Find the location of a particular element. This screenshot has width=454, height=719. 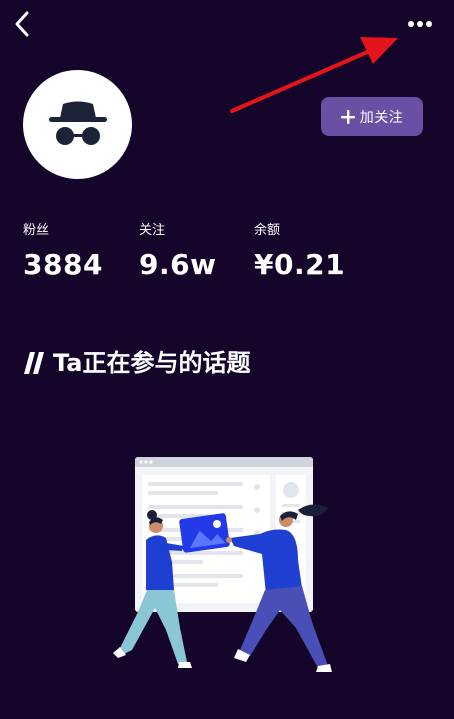

section-title: Ta正在参与的话题 is located at coordinates (152, 363).